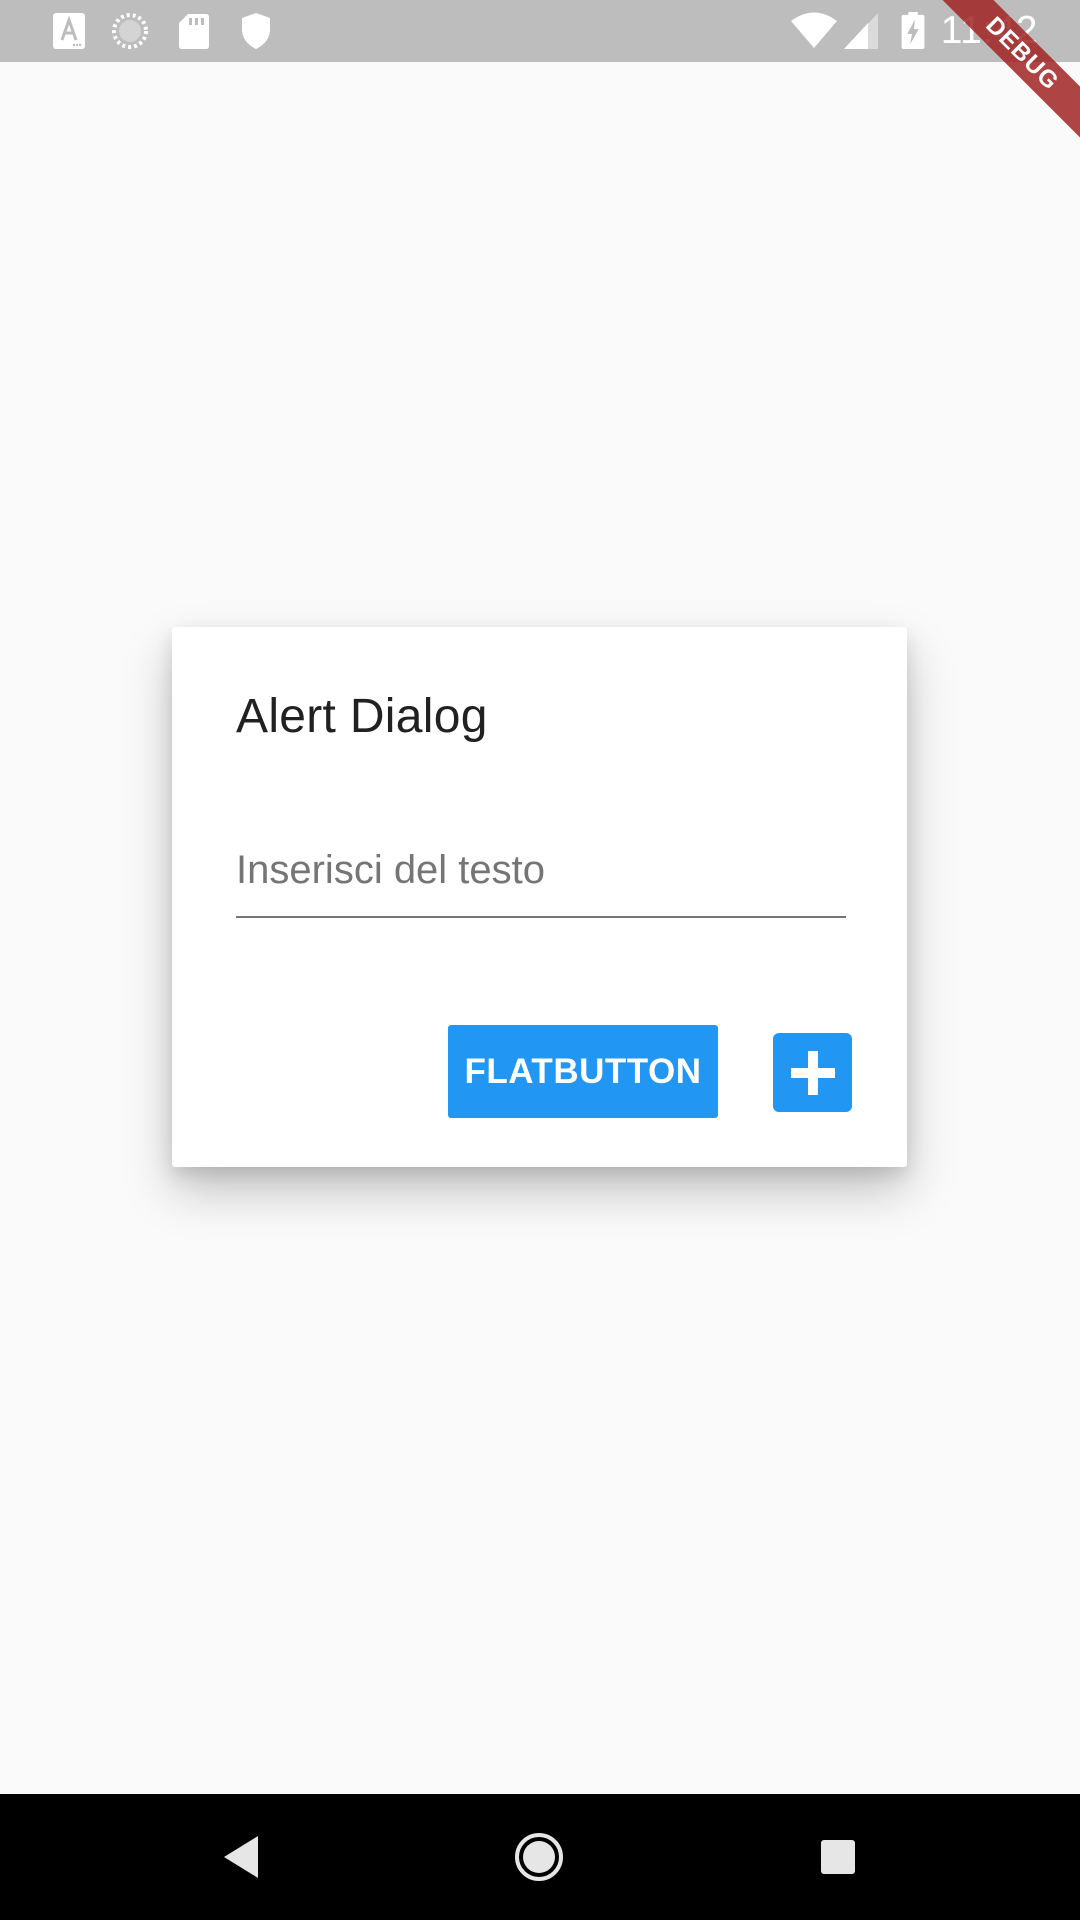 This screenshot has width=1080, height=1920. Describe the element at coordinates (861, 31) in the screenshot. I see `signal-icon` at that location.